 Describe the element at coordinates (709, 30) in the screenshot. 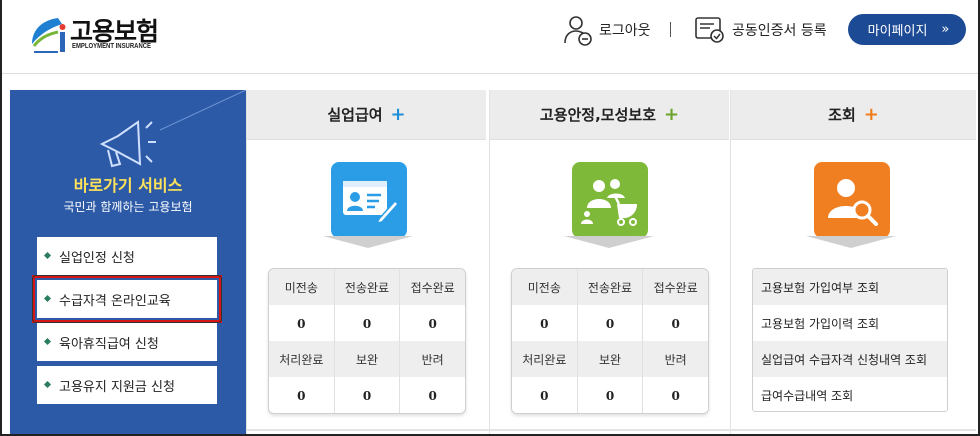

I see `certificate-icon` at that location.